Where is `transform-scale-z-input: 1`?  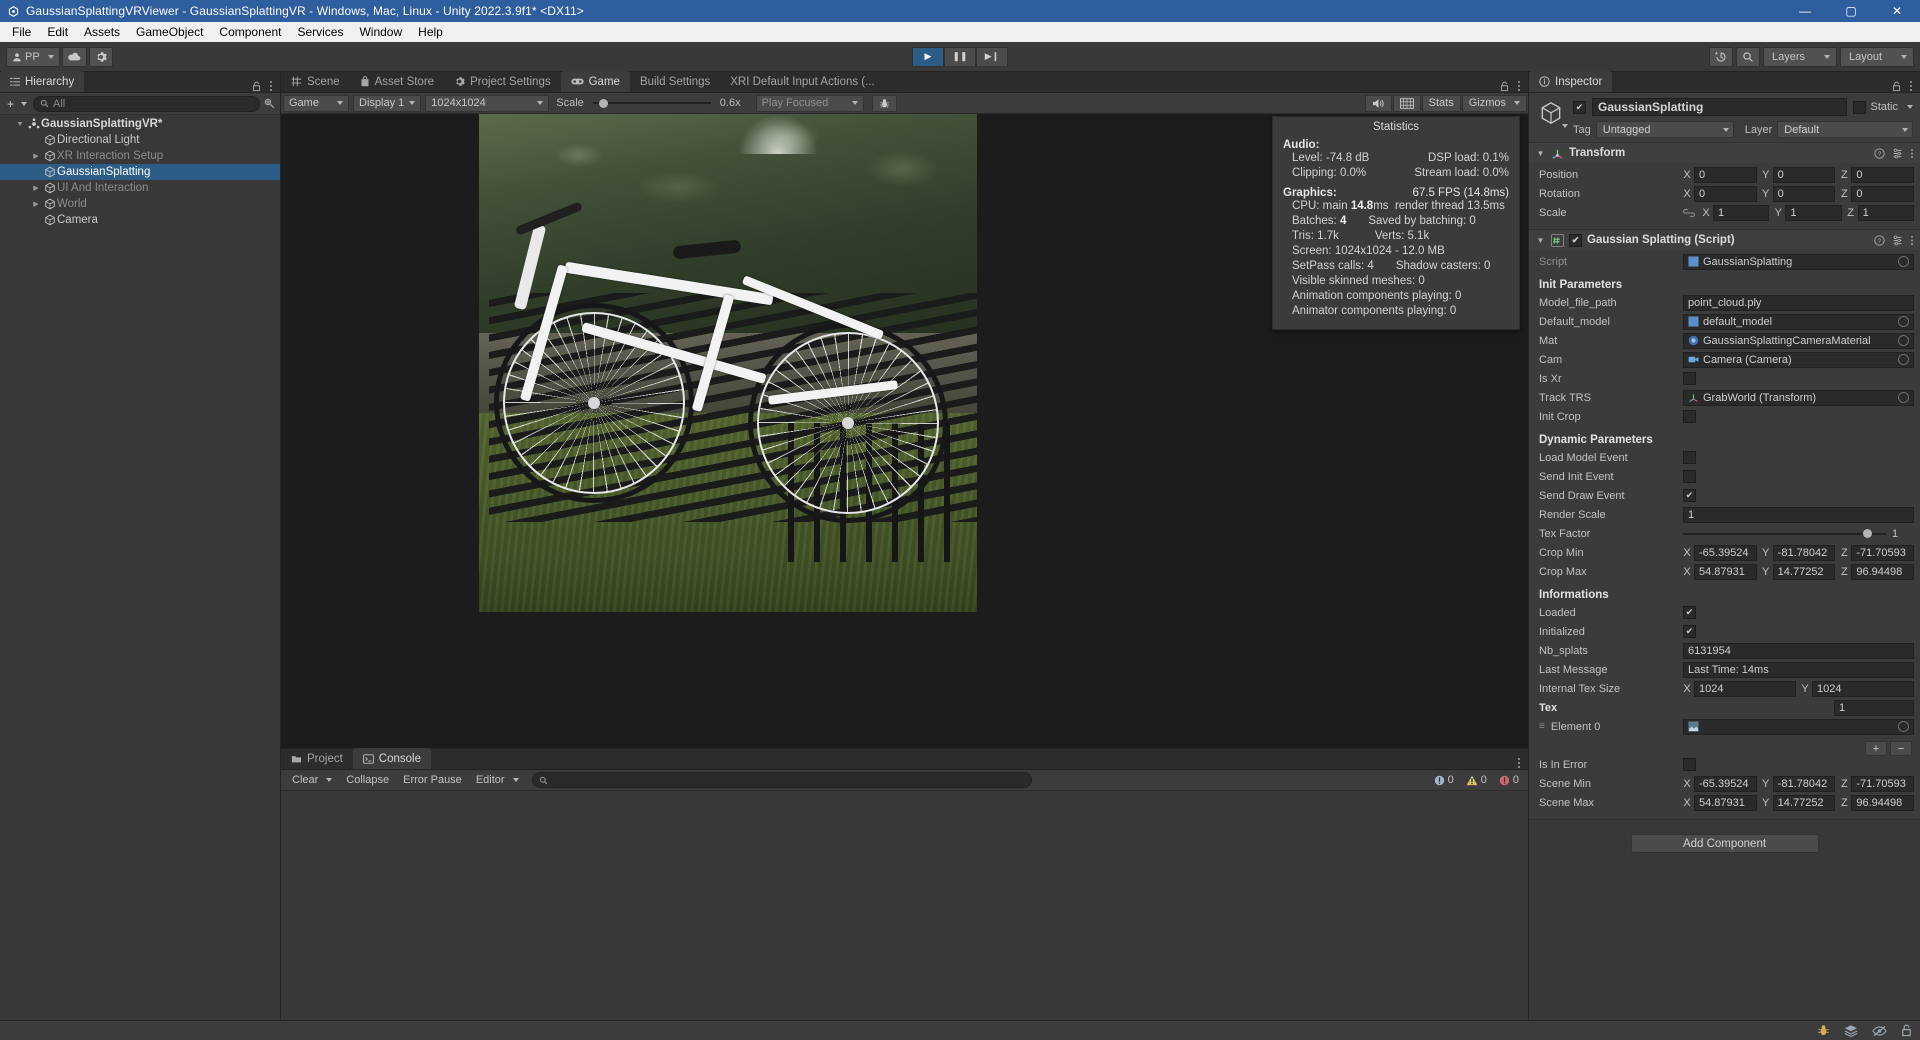
transform-scale-z-input: 1 is located at coordinates (1885, 212).